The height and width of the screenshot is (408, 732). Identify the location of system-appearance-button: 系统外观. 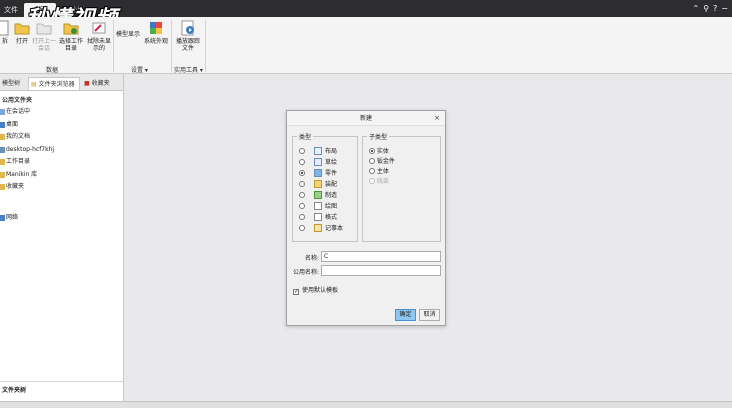
(156, 32).